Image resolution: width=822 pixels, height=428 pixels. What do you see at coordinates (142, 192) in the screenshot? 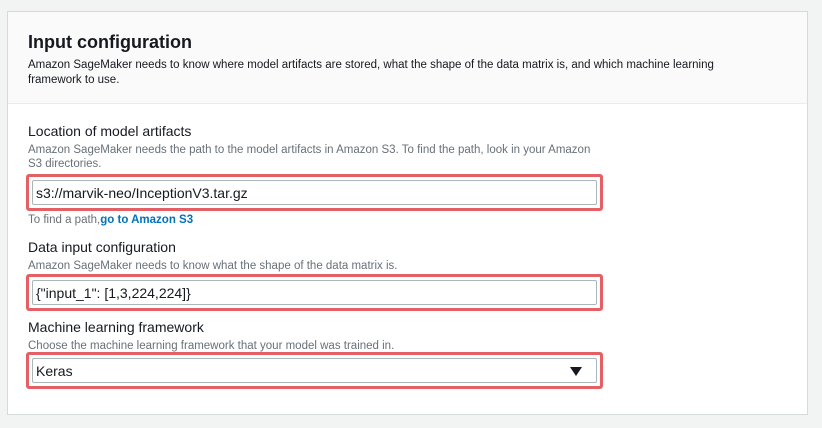
I see `artifacts-path-value: s3://marvik-neo/InceptionV3.tar.gz` at bounding box center [142, 192].